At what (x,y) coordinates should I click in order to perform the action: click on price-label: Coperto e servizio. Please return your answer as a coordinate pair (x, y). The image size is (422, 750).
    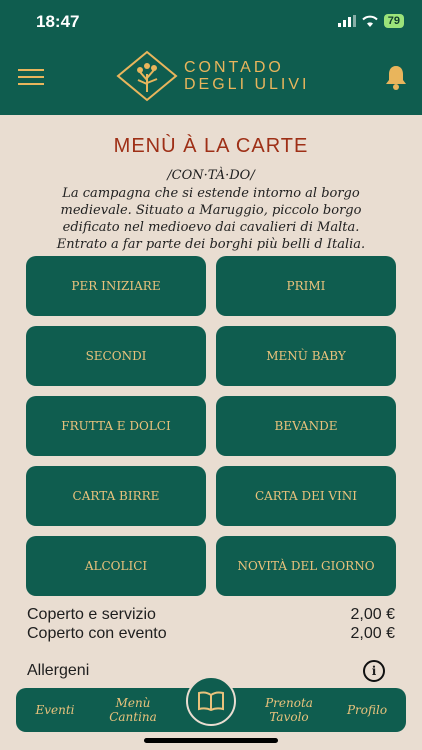
    Looking at the image, I should click on (91, 614).